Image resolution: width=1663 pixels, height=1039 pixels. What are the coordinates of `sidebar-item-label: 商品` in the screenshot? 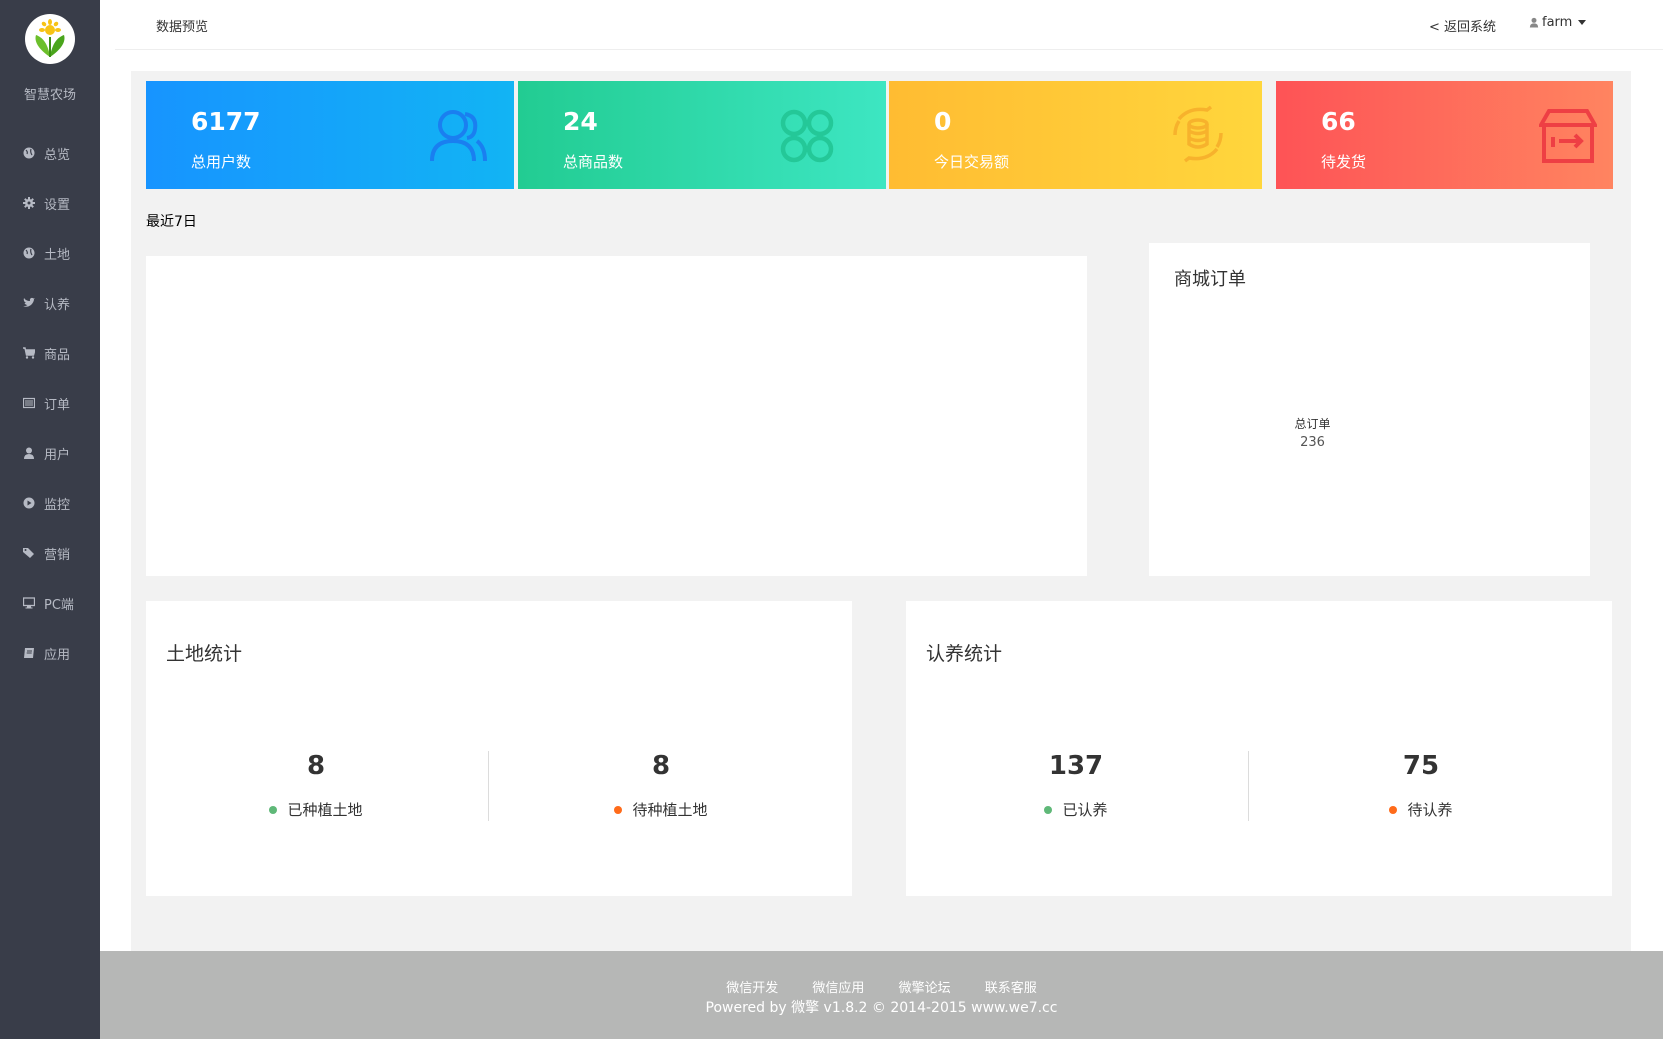 It's located at (57, 355).